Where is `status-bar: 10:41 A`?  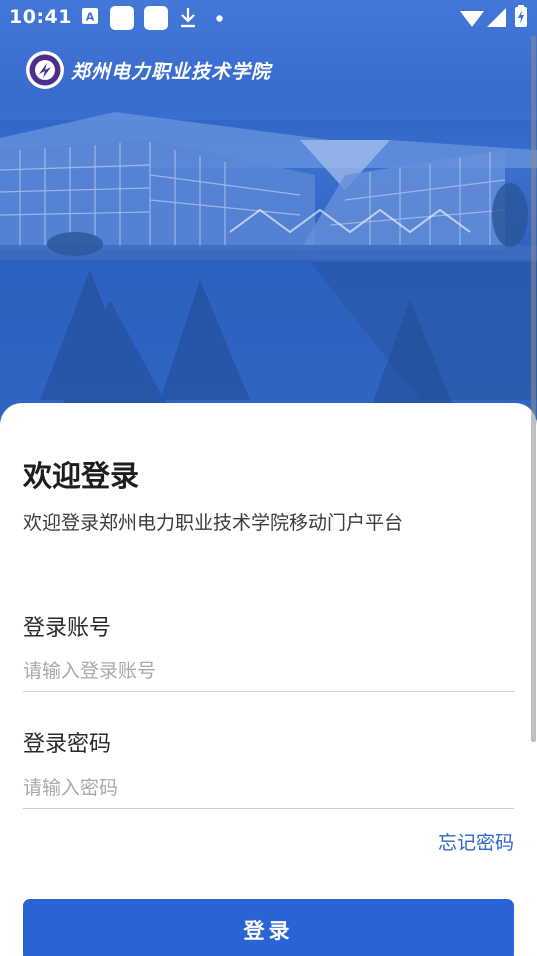 status-bar: 10:41 A is located at coordinates (268, 18).